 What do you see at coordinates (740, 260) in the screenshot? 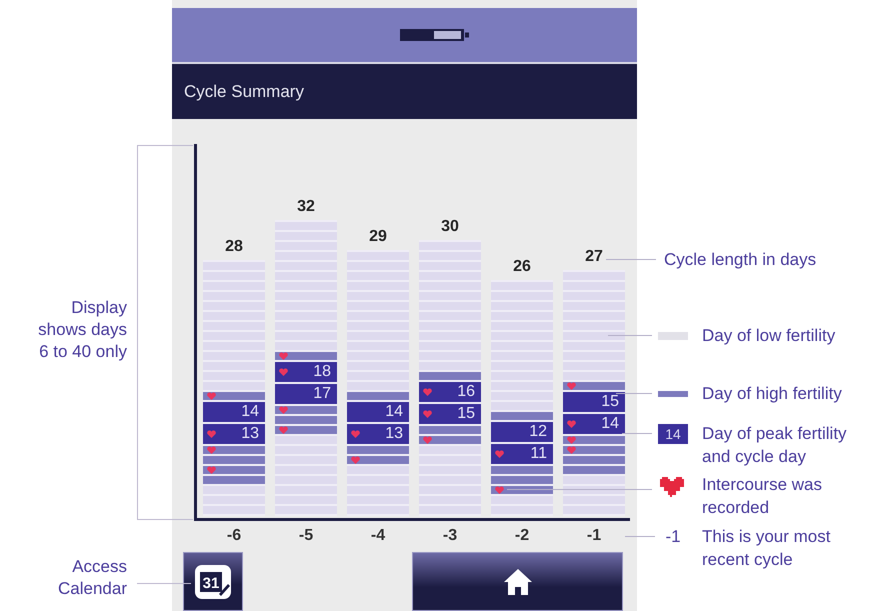
I see `legend-label: Cycle length in days` at bounding box center [740, 260].